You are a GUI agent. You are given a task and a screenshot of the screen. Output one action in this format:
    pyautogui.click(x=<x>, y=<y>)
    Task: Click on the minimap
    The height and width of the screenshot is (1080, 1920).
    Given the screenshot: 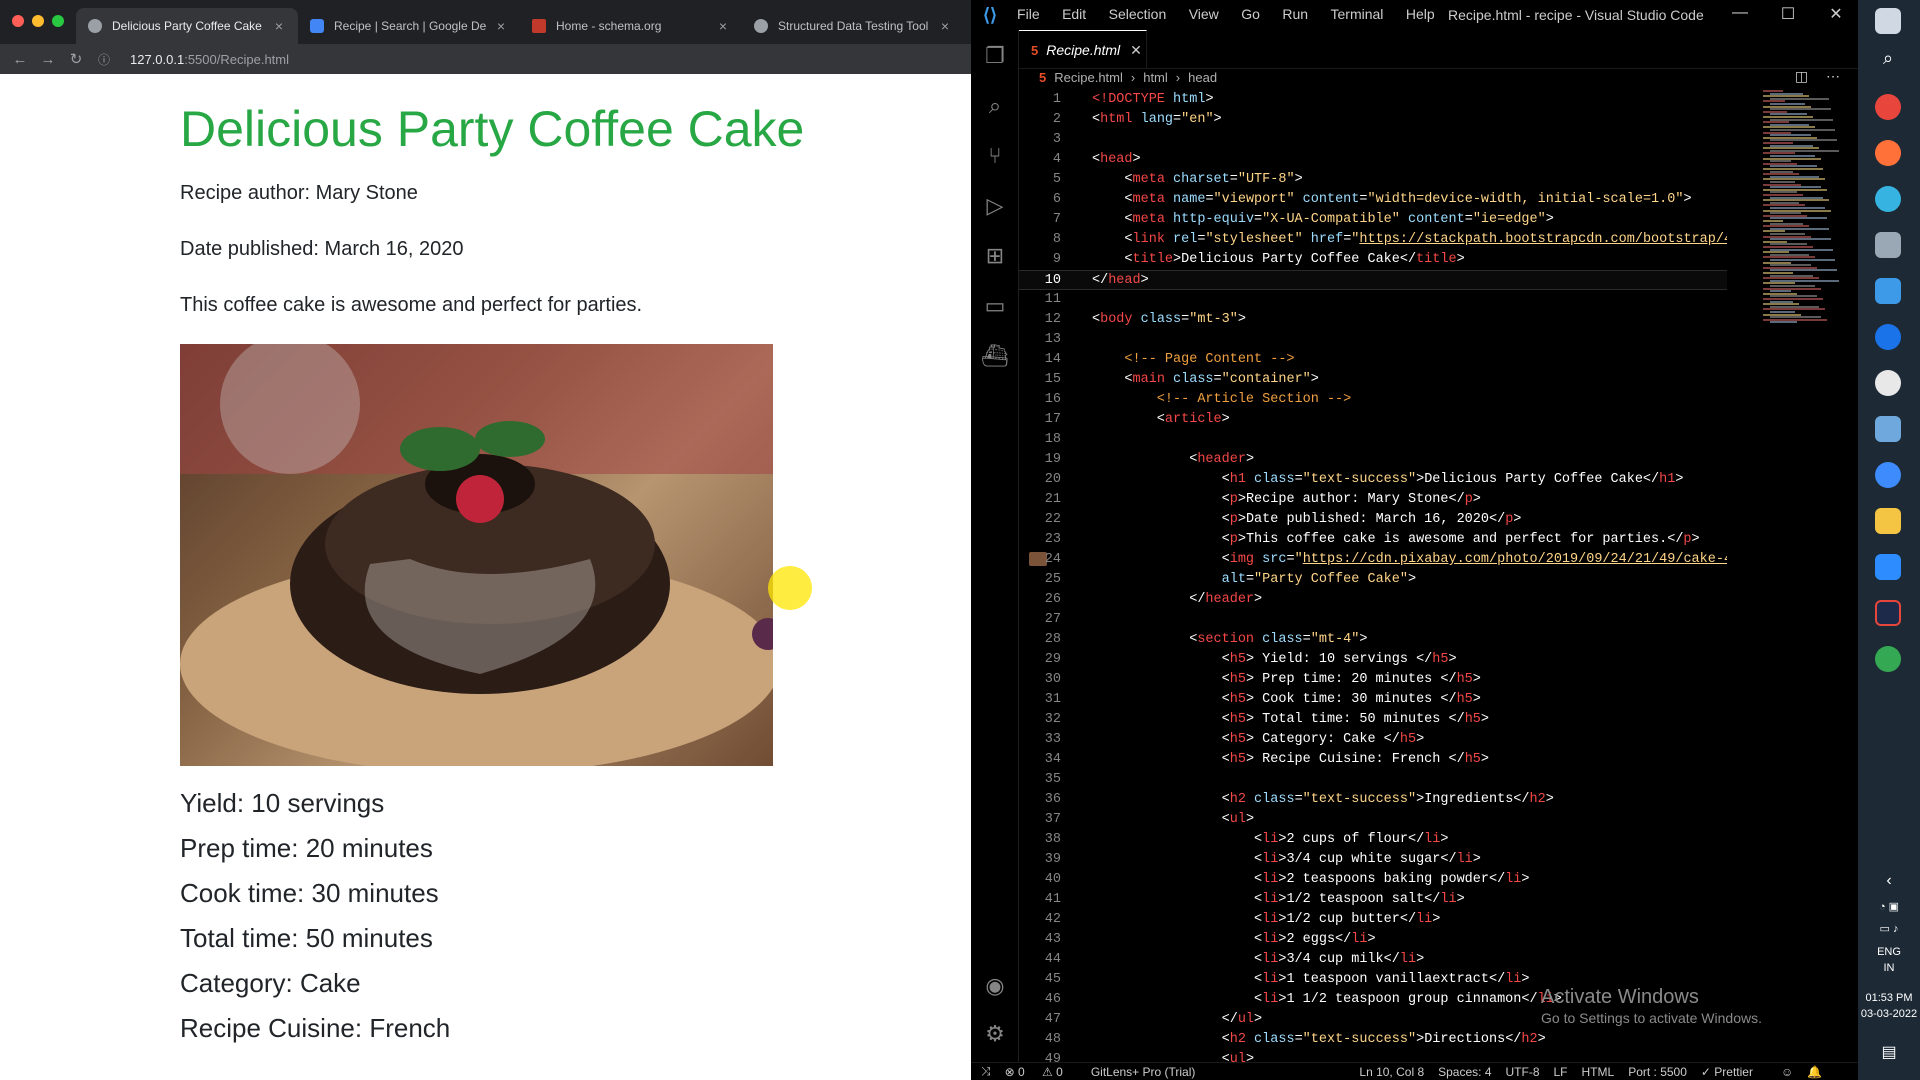 What is the action you would take?
    pyautogui.click(x=1803, y=210)
    